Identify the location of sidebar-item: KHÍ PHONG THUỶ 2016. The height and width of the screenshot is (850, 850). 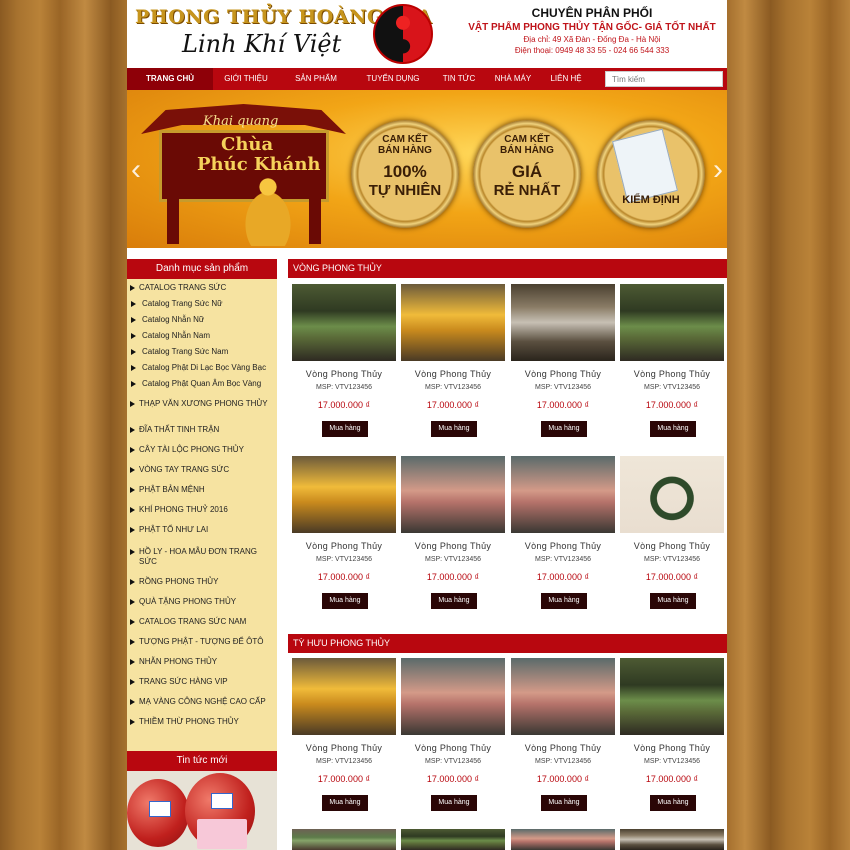
(202, 510).